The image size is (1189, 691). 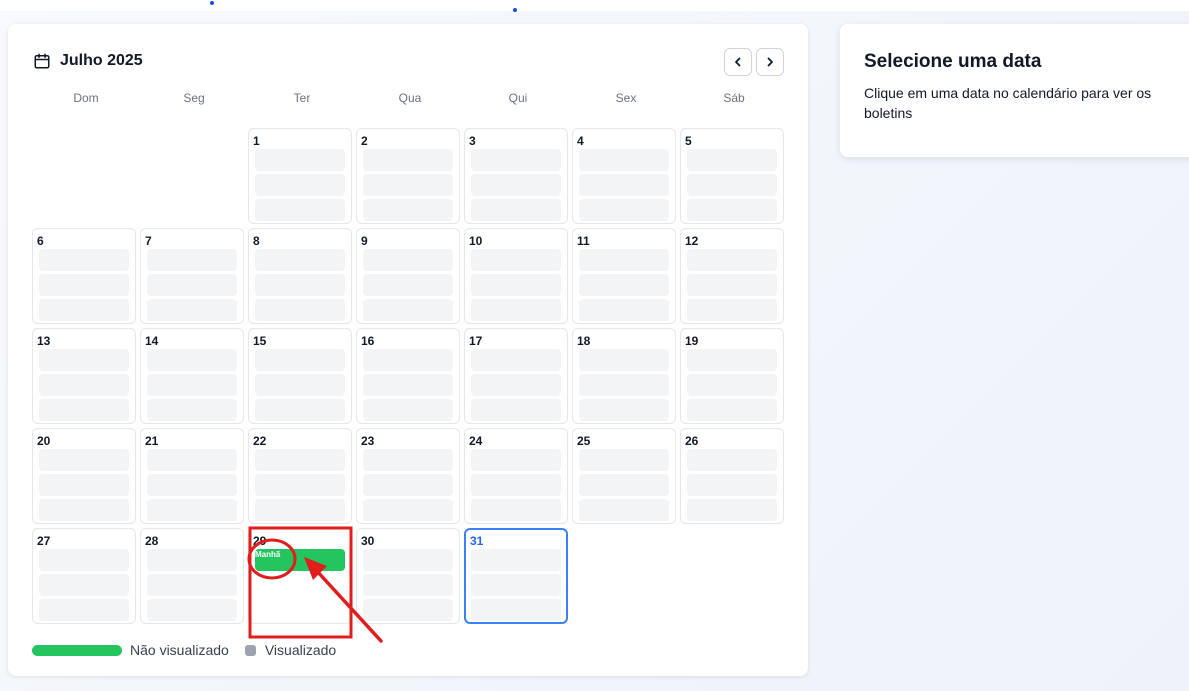 What do you see at coordinates (212, 3) in the screenshot?
I see `indicator-dot` at bounding box center [212, 3].